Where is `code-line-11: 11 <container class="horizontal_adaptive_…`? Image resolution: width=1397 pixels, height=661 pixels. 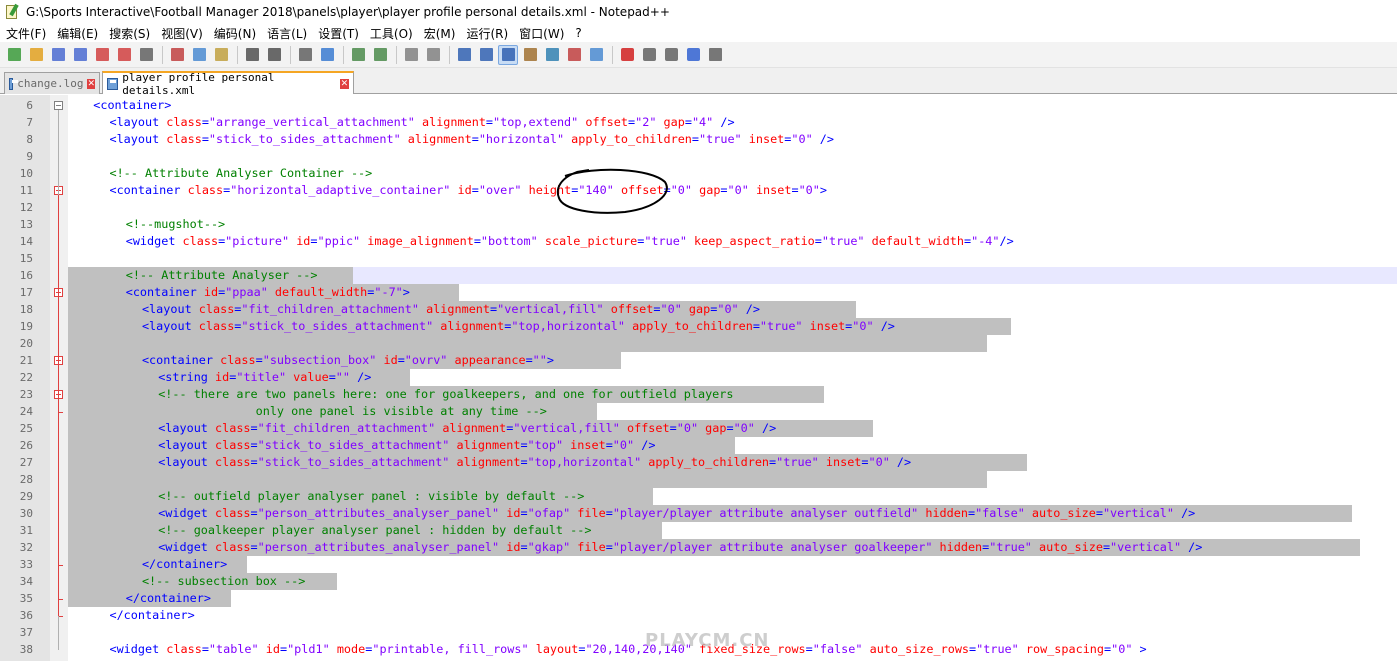
code-line-11: 11 <container class="horizontal_adaptive_… is located at coordinates (698, 190).